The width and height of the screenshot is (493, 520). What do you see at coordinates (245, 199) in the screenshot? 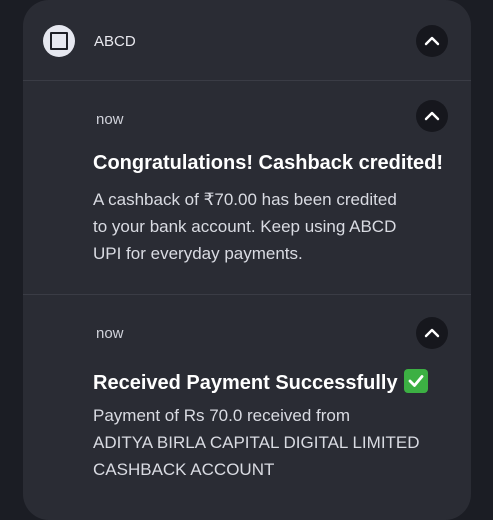
I see `notification-body-line: A cashback of ₹70.00 has been credited` at bounding box center [245, 199].